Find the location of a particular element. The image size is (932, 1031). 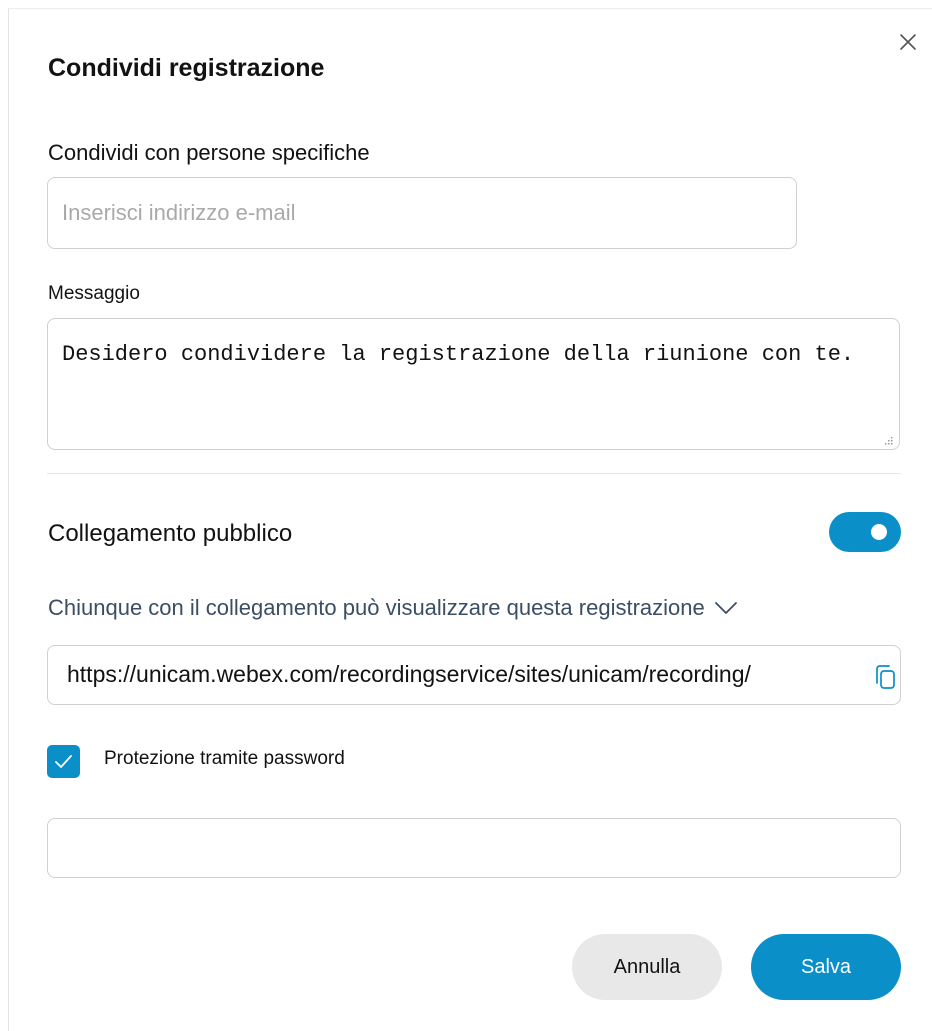

public-link-label: Collegamento pubblico is located at coordinates (170, 533).